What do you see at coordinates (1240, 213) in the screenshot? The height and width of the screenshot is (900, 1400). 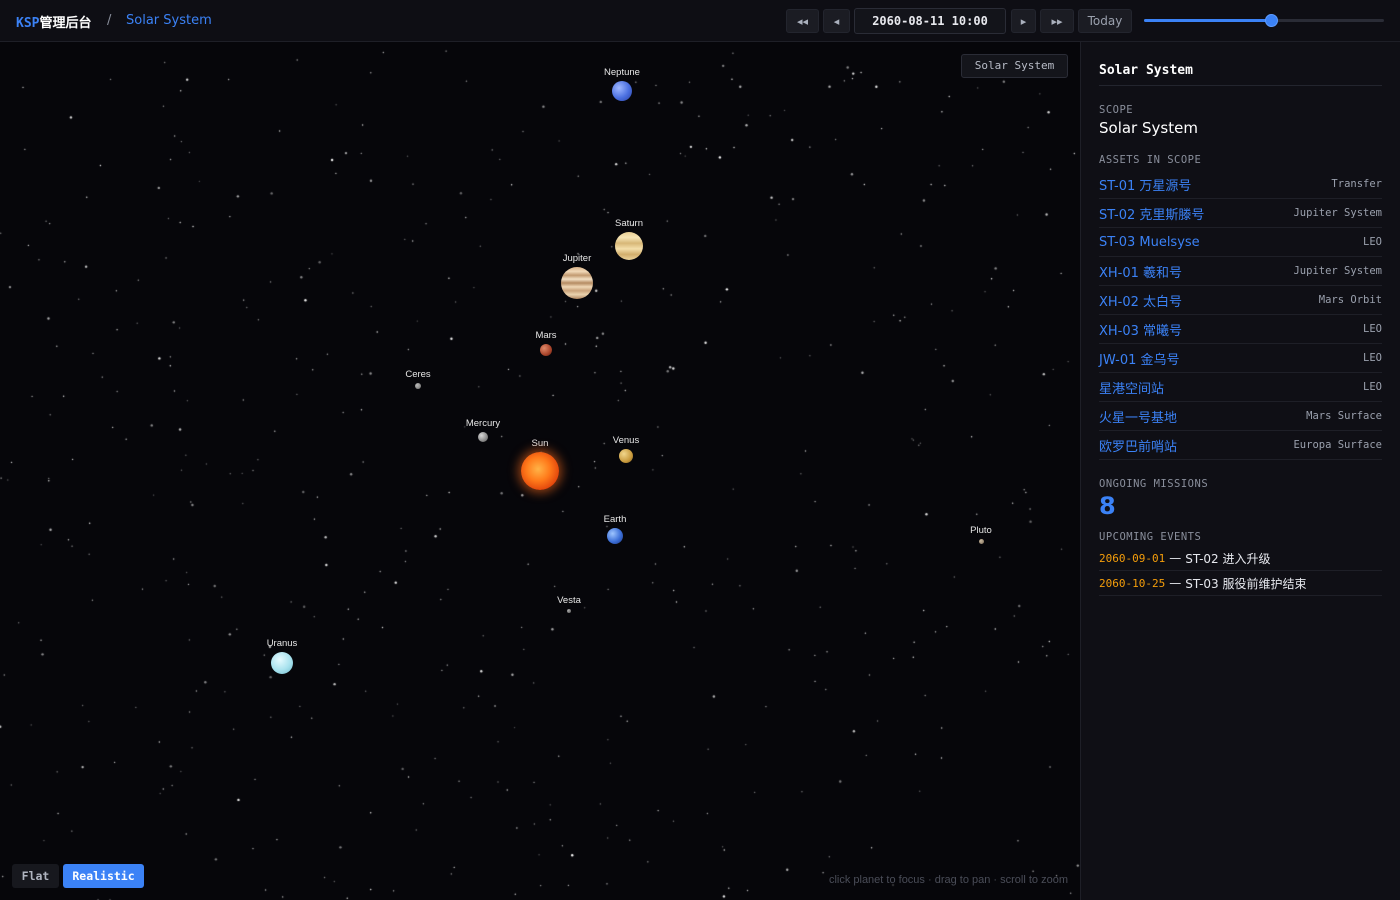 I see `asset-row: ST-02 克里斯滕号 Jupiter System` at bounding box center [1240, 213].